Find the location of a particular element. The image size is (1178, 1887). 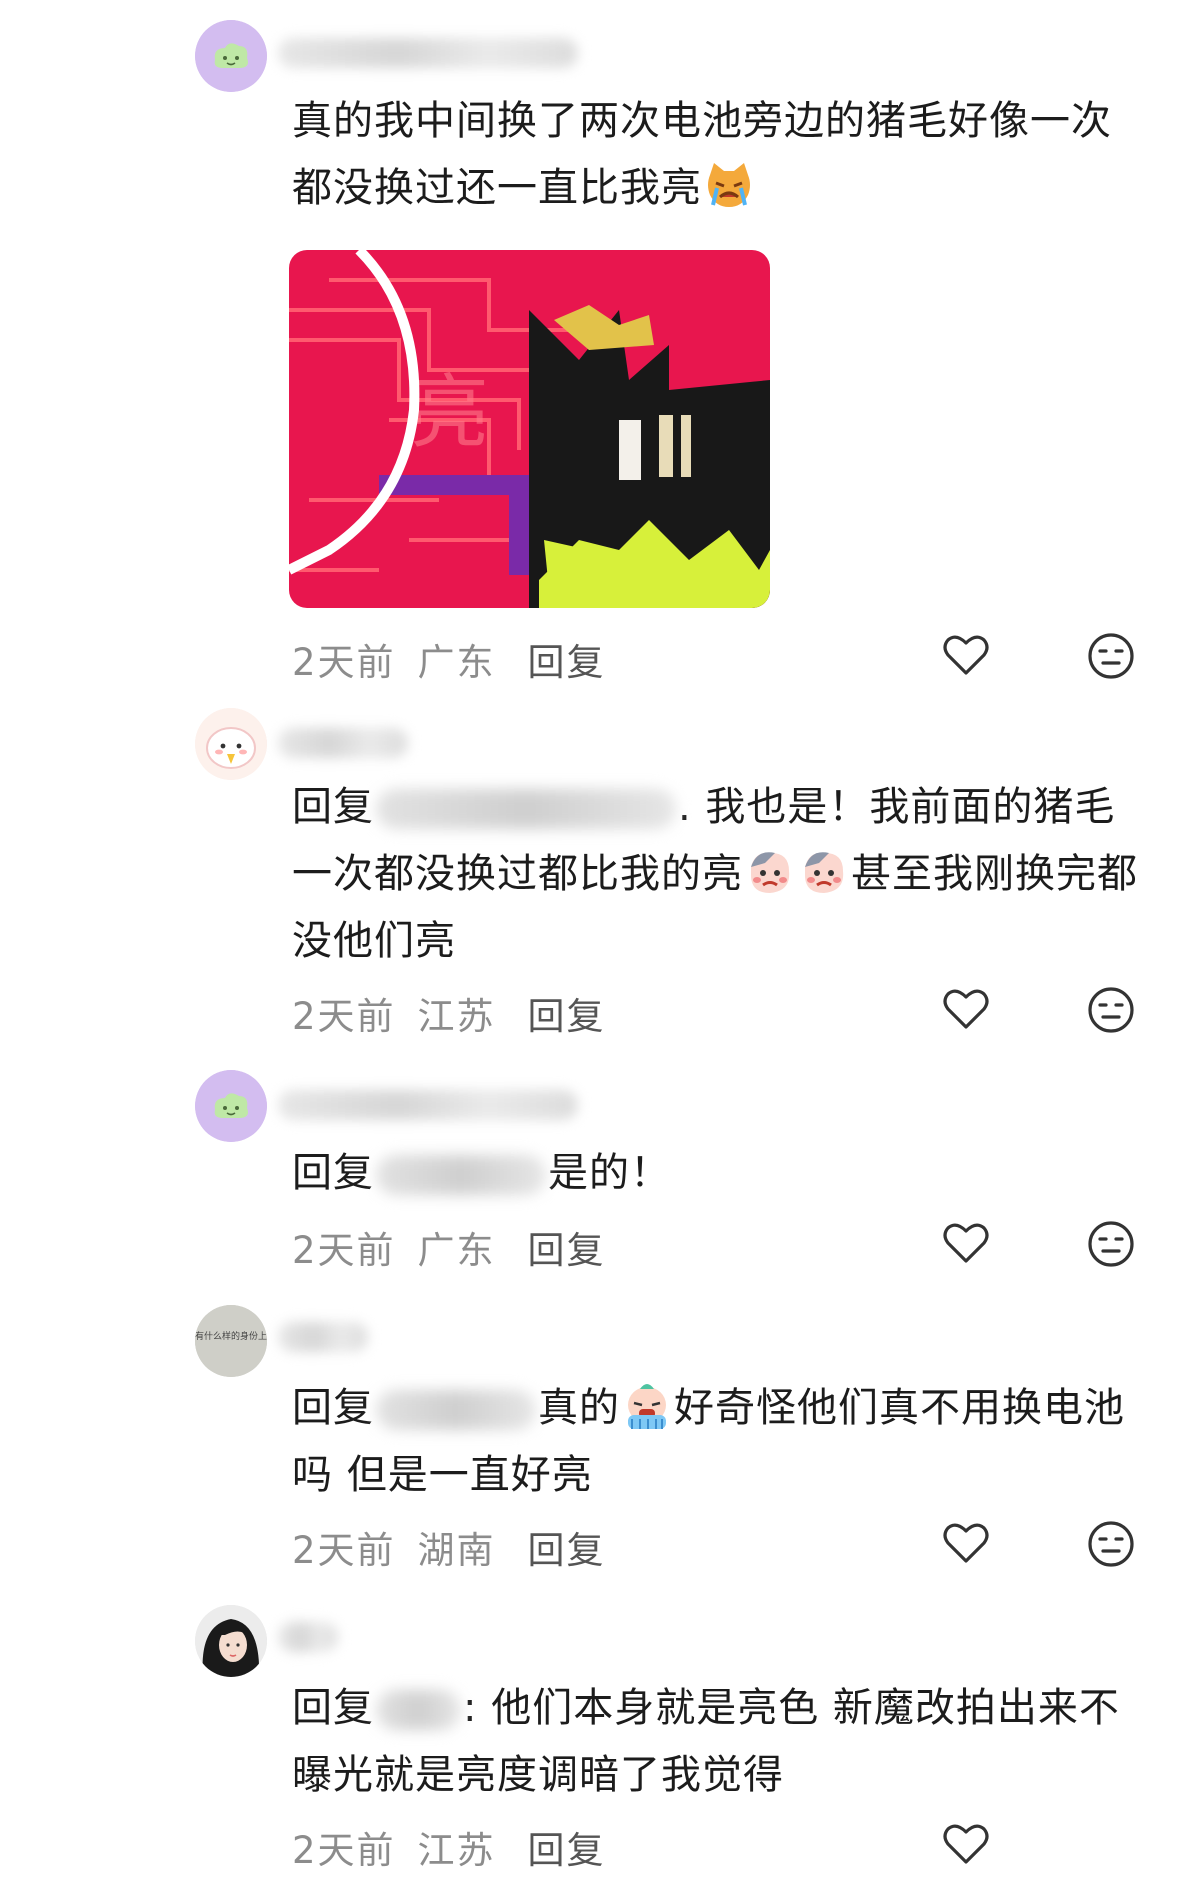

comment-text: 回复 是的！ is located at coordinates (481, 1173).